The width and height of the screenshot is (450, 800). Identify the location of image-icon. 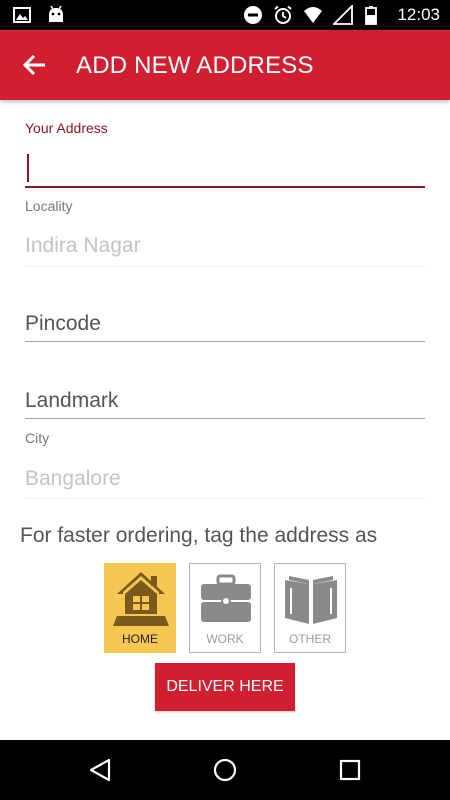
(22, 15).